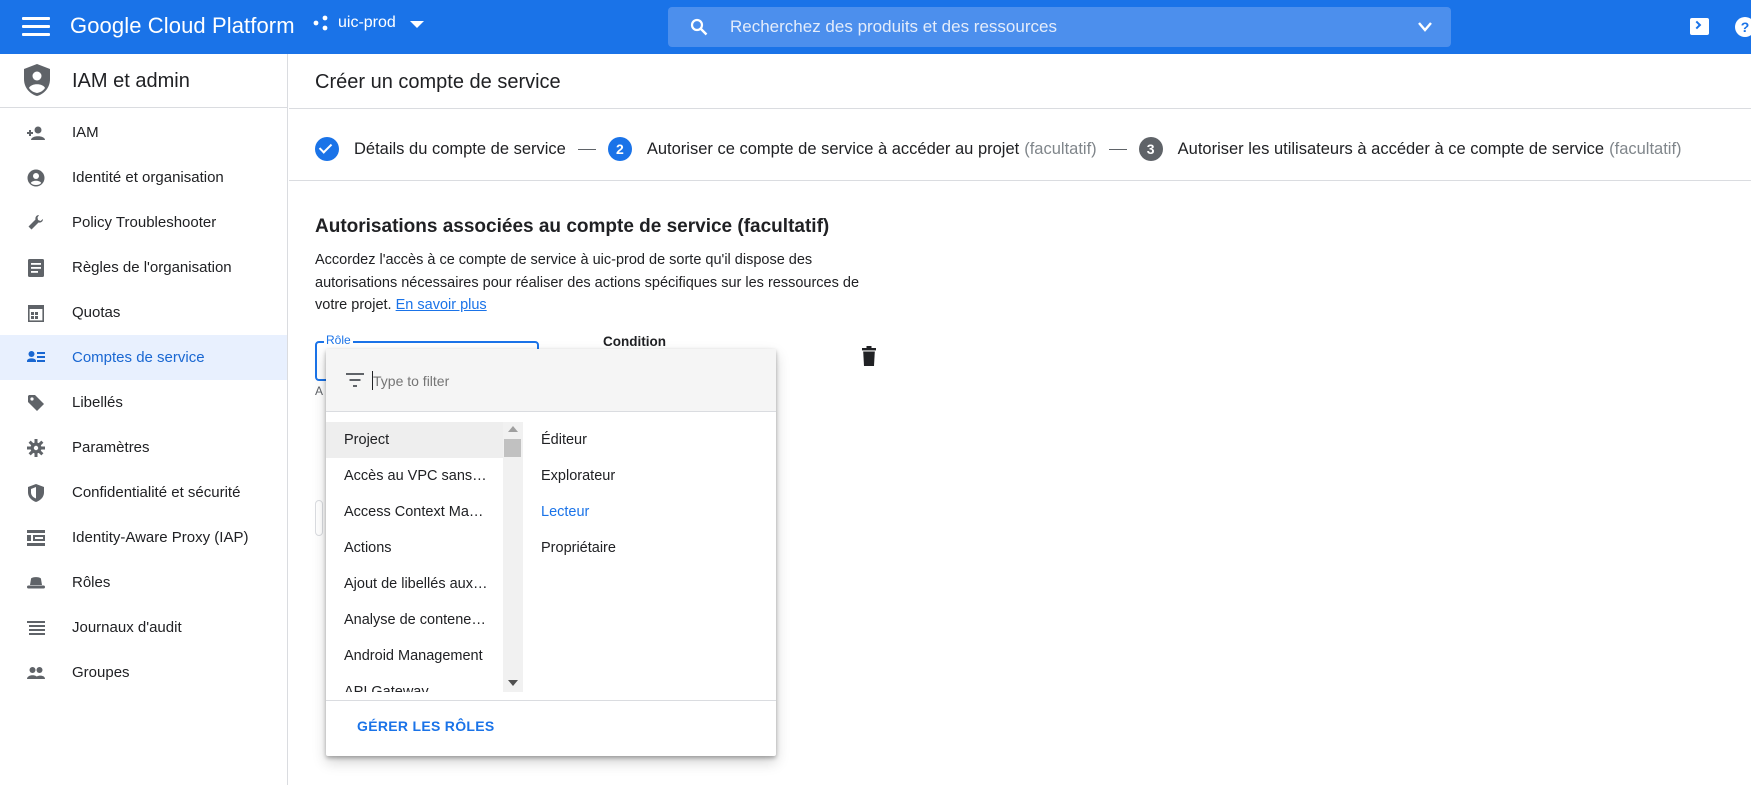  I want to click on scroll-down-arrow-icon, so click(513, 683).